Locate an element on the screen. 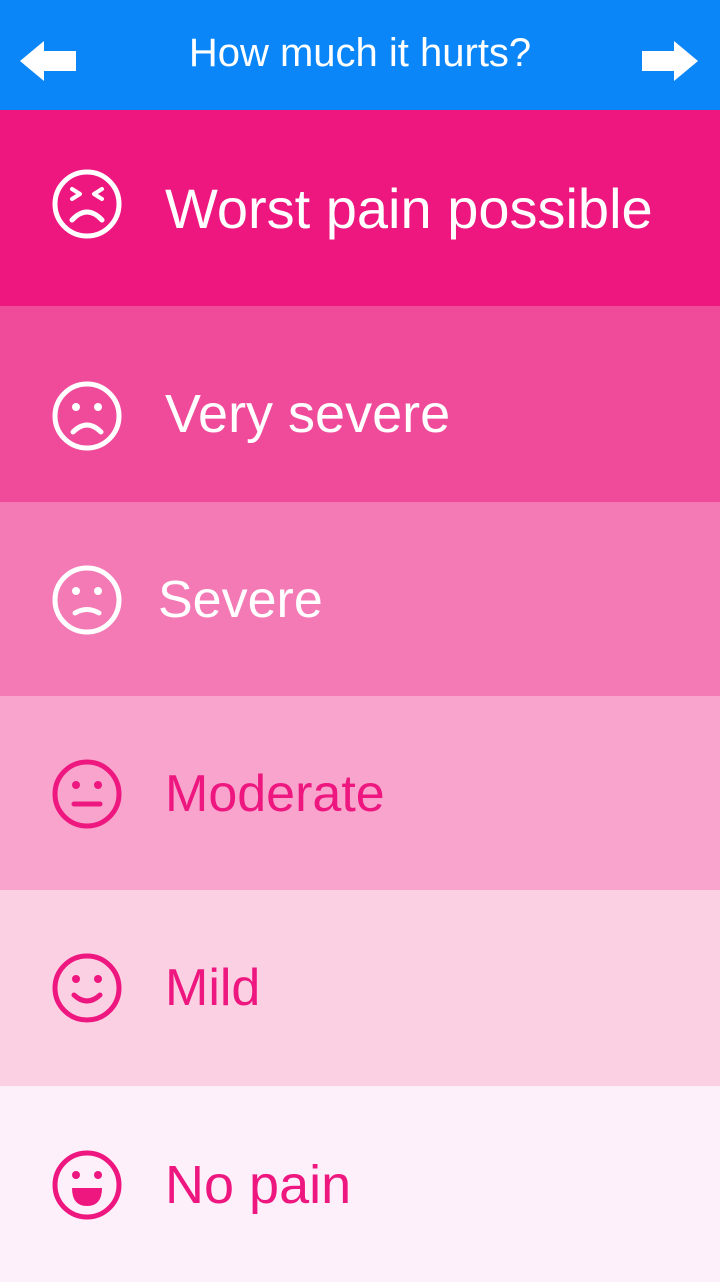 The width and height of the screenshot is (720, 1282). pain-level-label: Mild is located at coordinates (213, 988).